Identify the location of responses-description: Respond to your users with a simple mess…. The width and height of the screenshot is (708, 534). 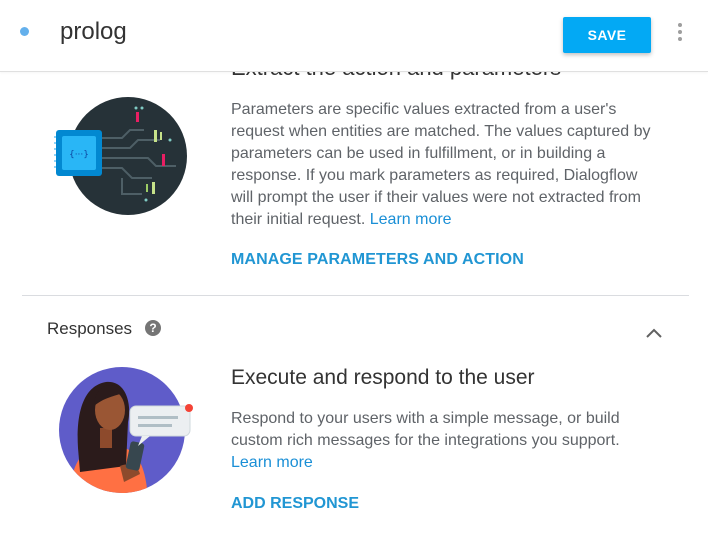
(441, 441).